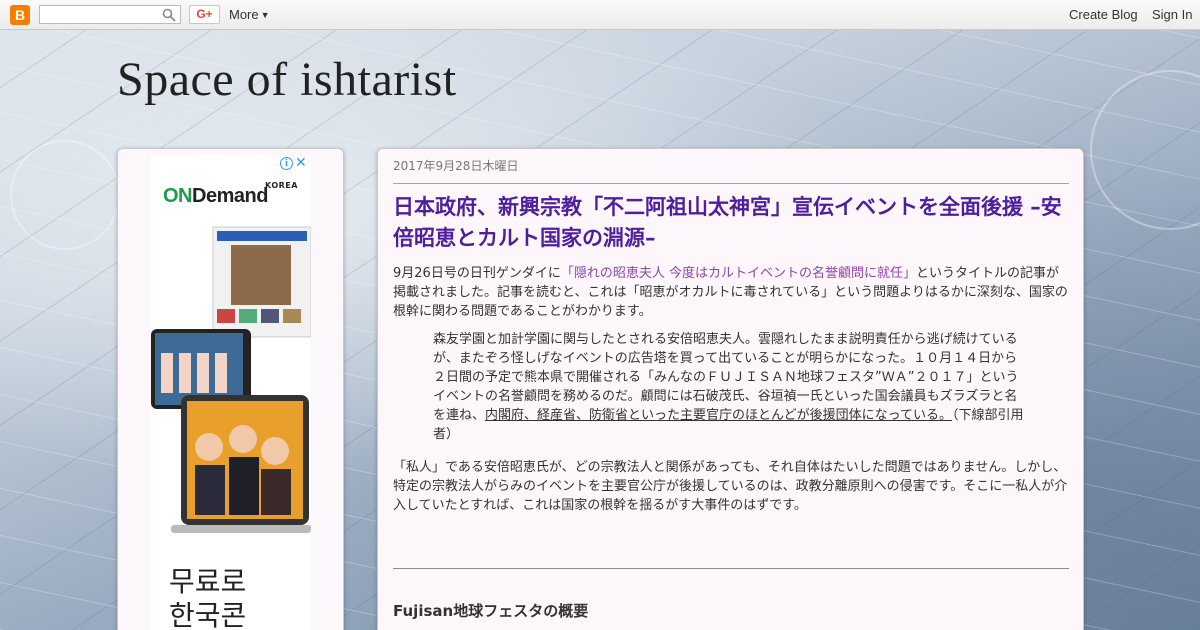 This screenshot has height=630, width=1200. I want to click on create-blog-link: Create Blog, so click(1103, 14).